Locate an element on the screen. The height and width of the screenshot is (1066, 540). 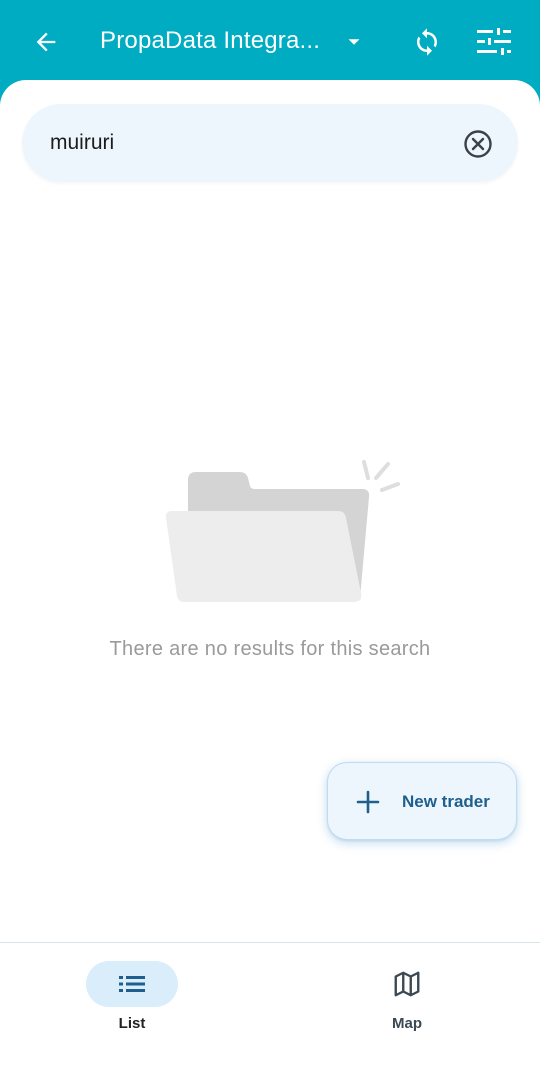
nav-label-list: List is located at coordinates (132, 1023).